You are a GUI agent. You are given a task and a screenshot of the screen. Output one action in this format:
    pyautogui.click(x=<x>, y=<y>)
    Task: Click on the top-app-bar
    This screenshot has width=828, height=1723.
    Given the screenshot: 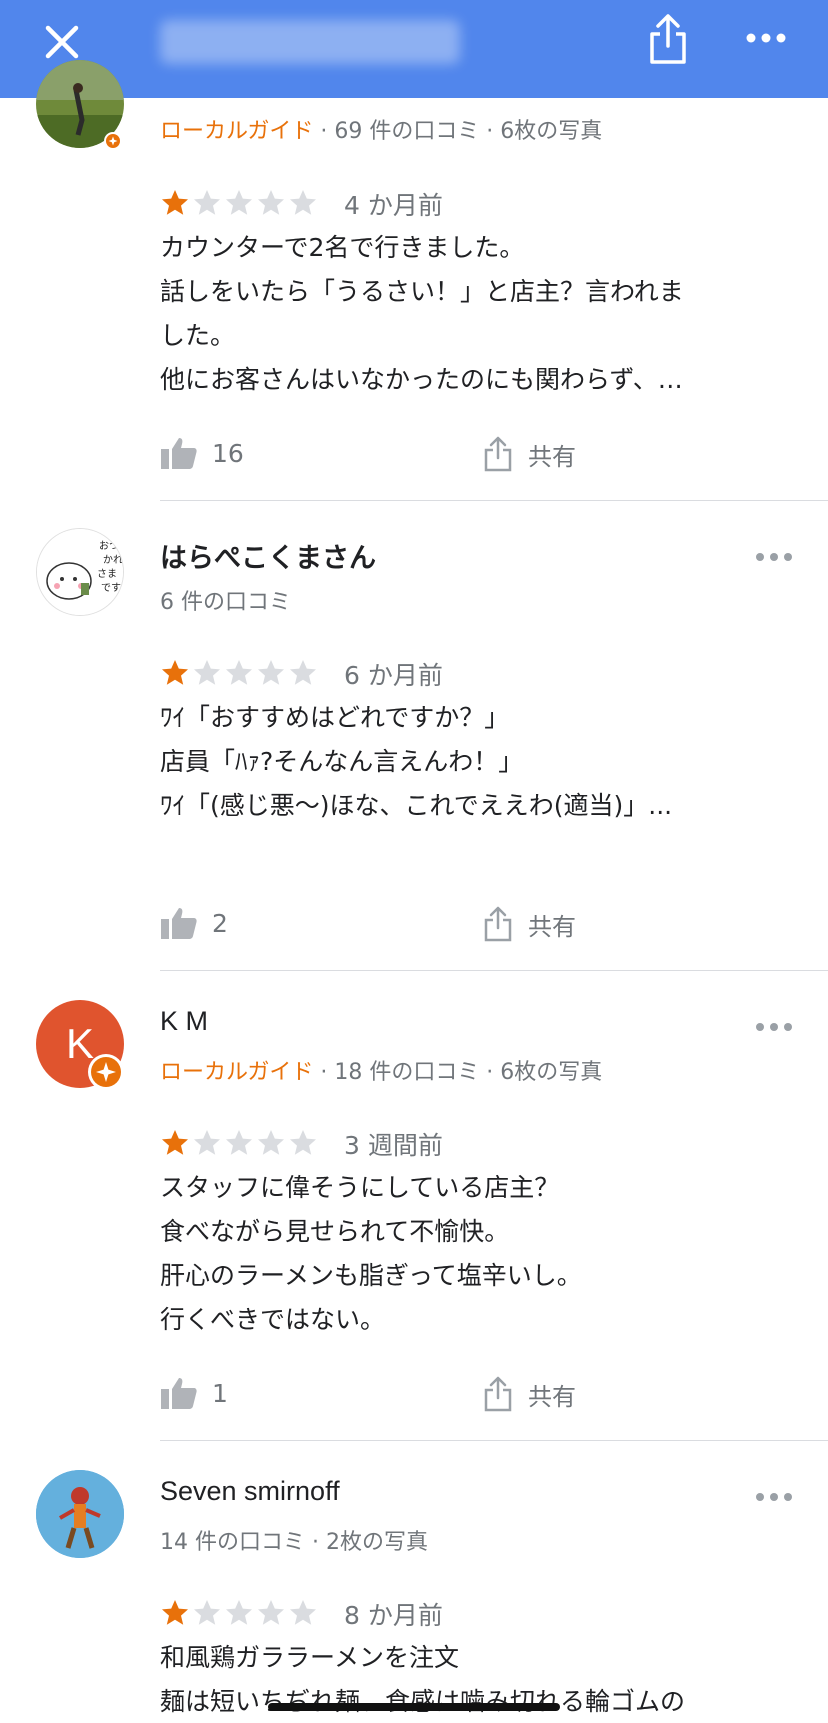 What is the action you would take?
    pyautogui.click(x=414, y=49)
    